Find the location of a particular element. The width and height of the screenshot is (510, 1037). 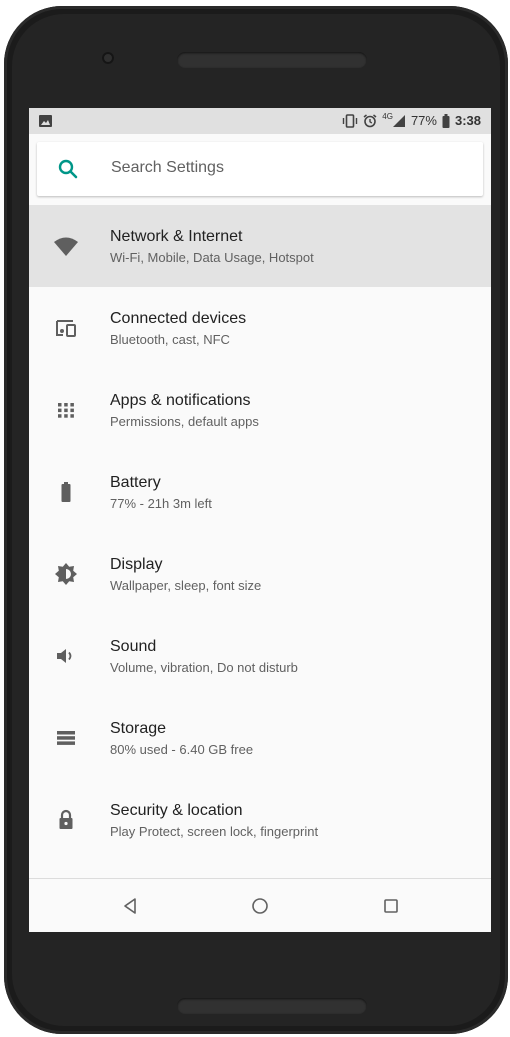

front-camera is located at coordinates (108, 58).